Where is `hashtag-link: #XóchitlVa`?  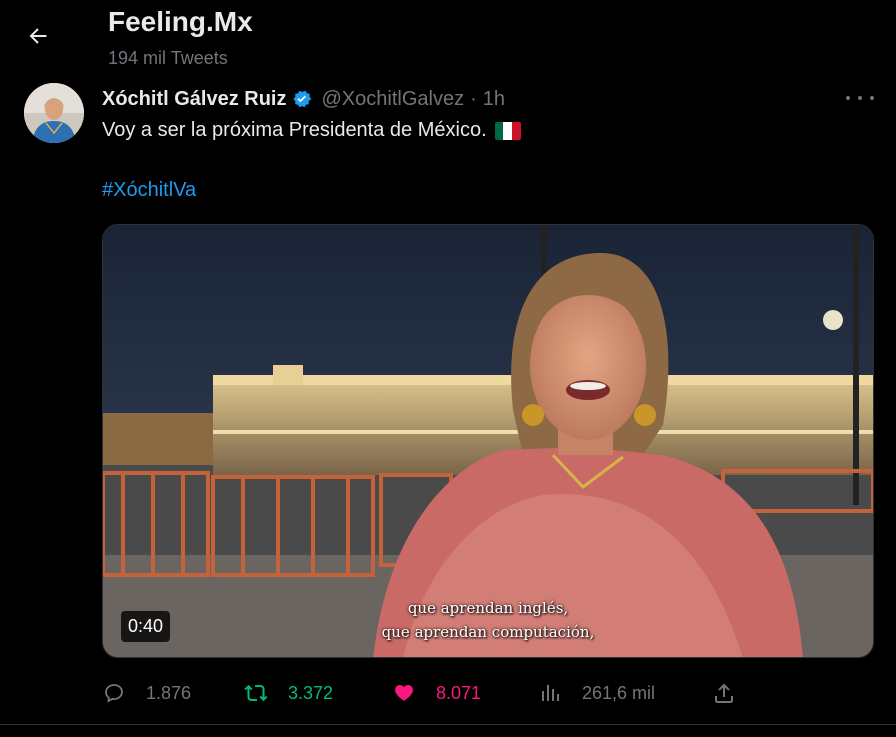 hashtag-link: #XóchitlVa is located at coordinates (149, 190).